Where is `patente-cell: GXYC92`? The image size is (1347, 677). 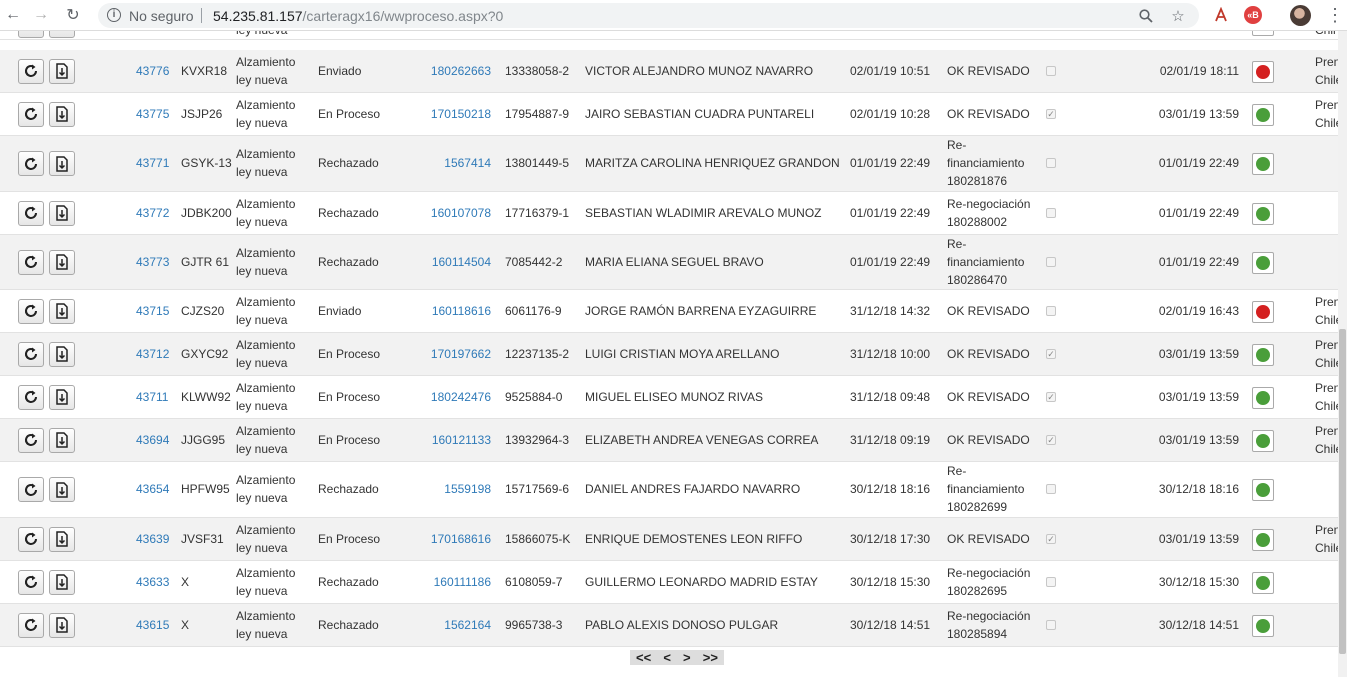 patente-cell: GXYC92 is located at coordinates (205, 353).